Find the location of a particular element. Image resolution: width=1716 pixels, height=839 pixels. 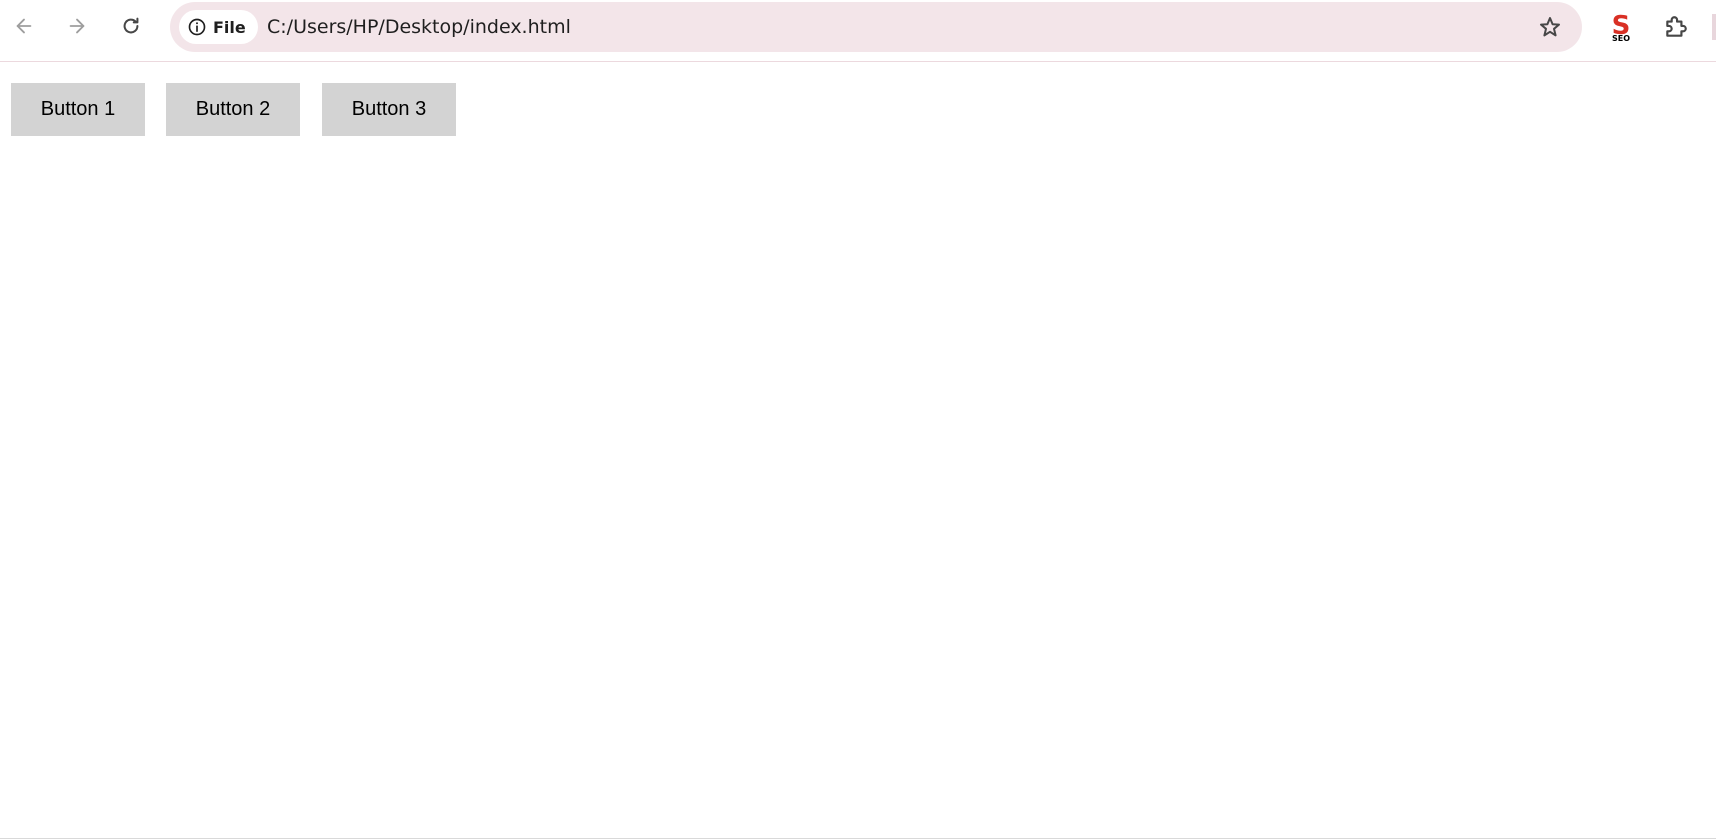

button-1: Button 1 is located at coordinates (78, 109).